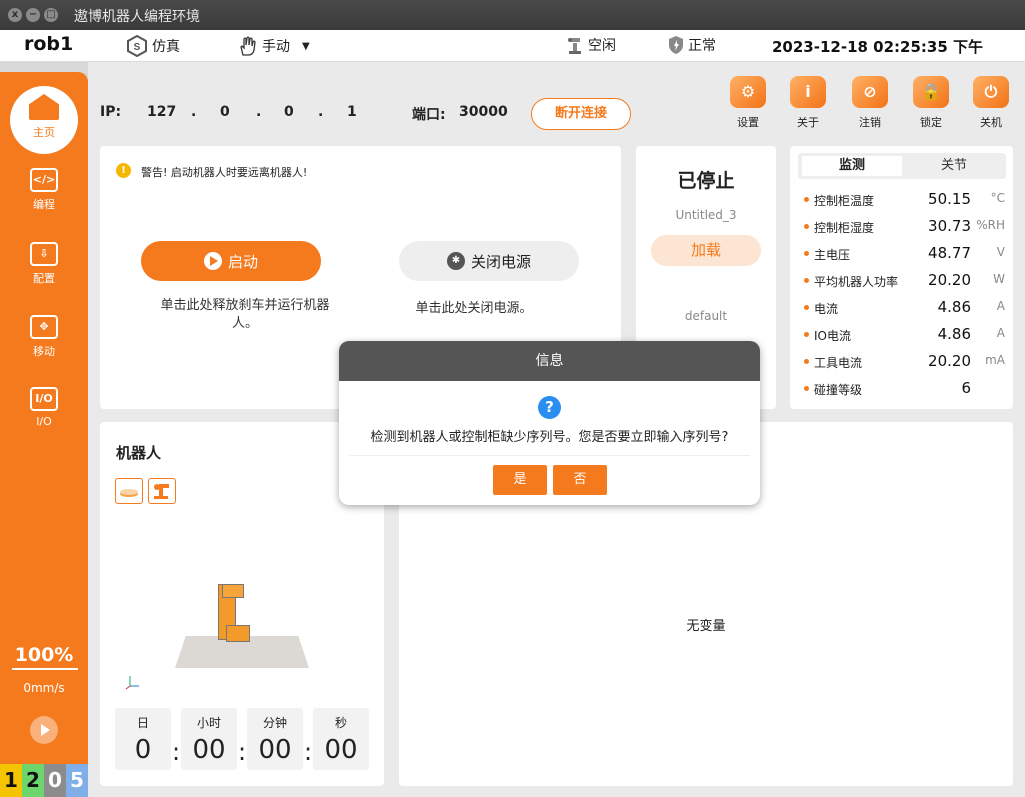  Describe the element at coordinates (706, 250) in the screenshot. I see `load-button: 加载` at that location.